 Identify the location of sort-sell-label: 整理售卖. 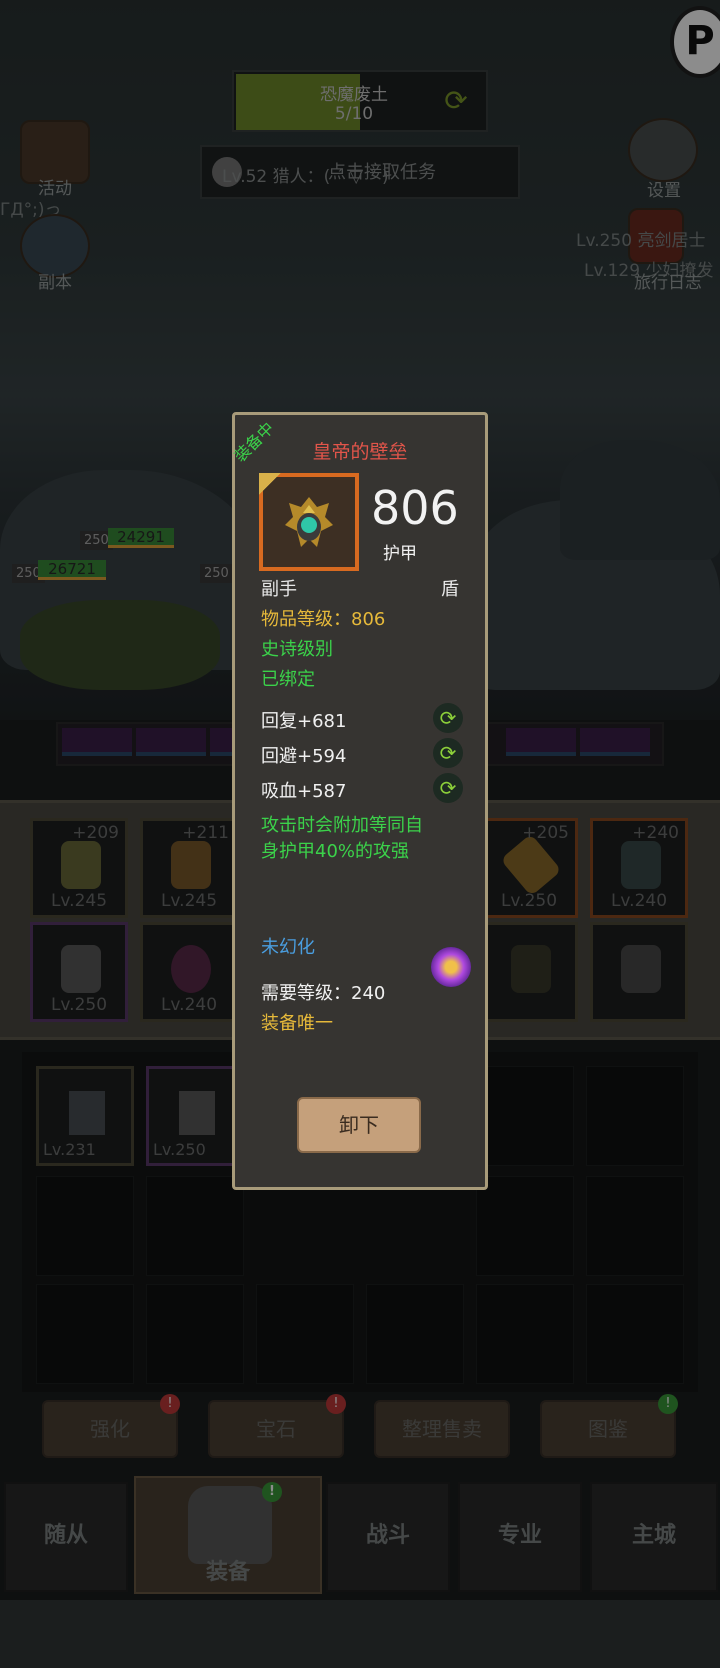
(442, 1429).